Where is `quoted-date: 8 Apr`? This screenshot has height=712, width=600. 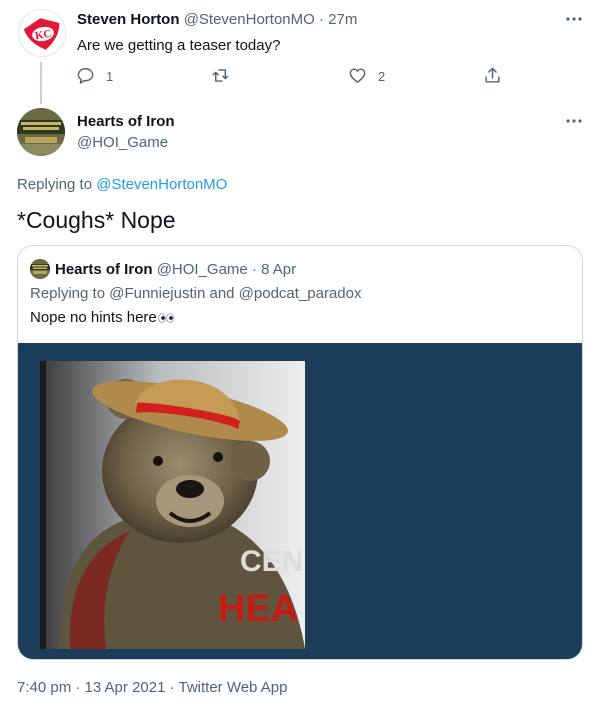
quoted-date: 8 Apr is located at coordinates (279, 269).